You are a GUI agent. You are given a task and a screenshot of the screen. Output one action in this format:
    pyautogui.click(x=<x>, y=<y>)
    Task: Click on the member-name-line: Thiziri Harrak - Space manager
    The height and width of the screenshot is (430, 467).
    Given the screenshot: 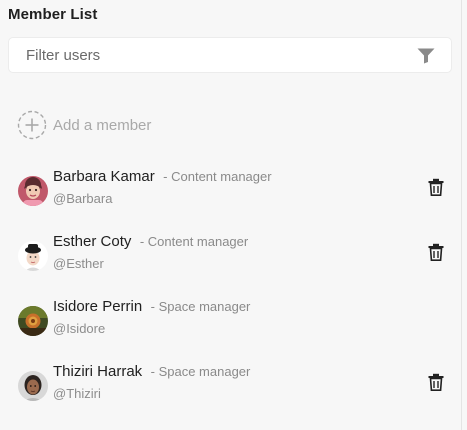 What is the action you would take?
    pyautogui.click(x=151, y=372)
    